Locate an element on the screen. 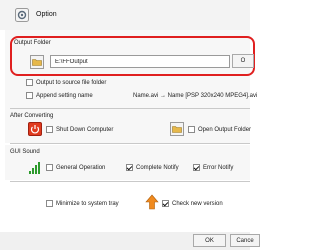 The height and width of the screenshot is (250, 320). output-folder-title: Output Folder is located at coordinates (32, 43).